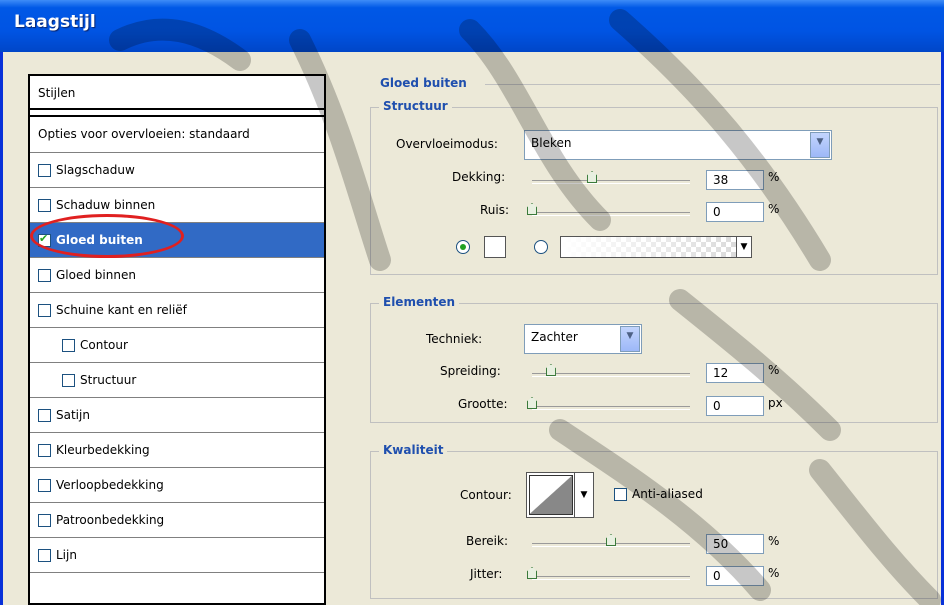  I want to click on technique-label: Techniek:, so click(454, 339).